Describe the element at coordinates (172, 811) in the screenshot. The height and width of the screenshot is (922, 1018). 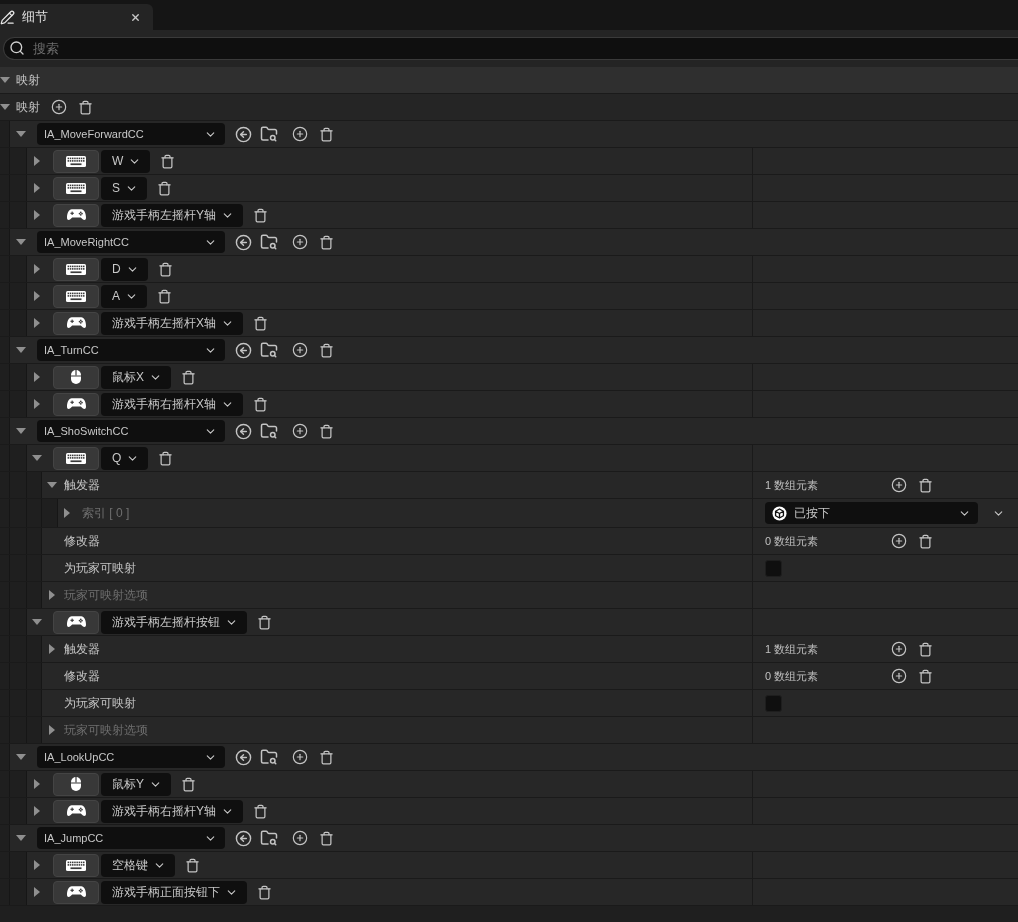
I see `key-dropdown: 游戏手柄右摇杆Y轴` at that location.